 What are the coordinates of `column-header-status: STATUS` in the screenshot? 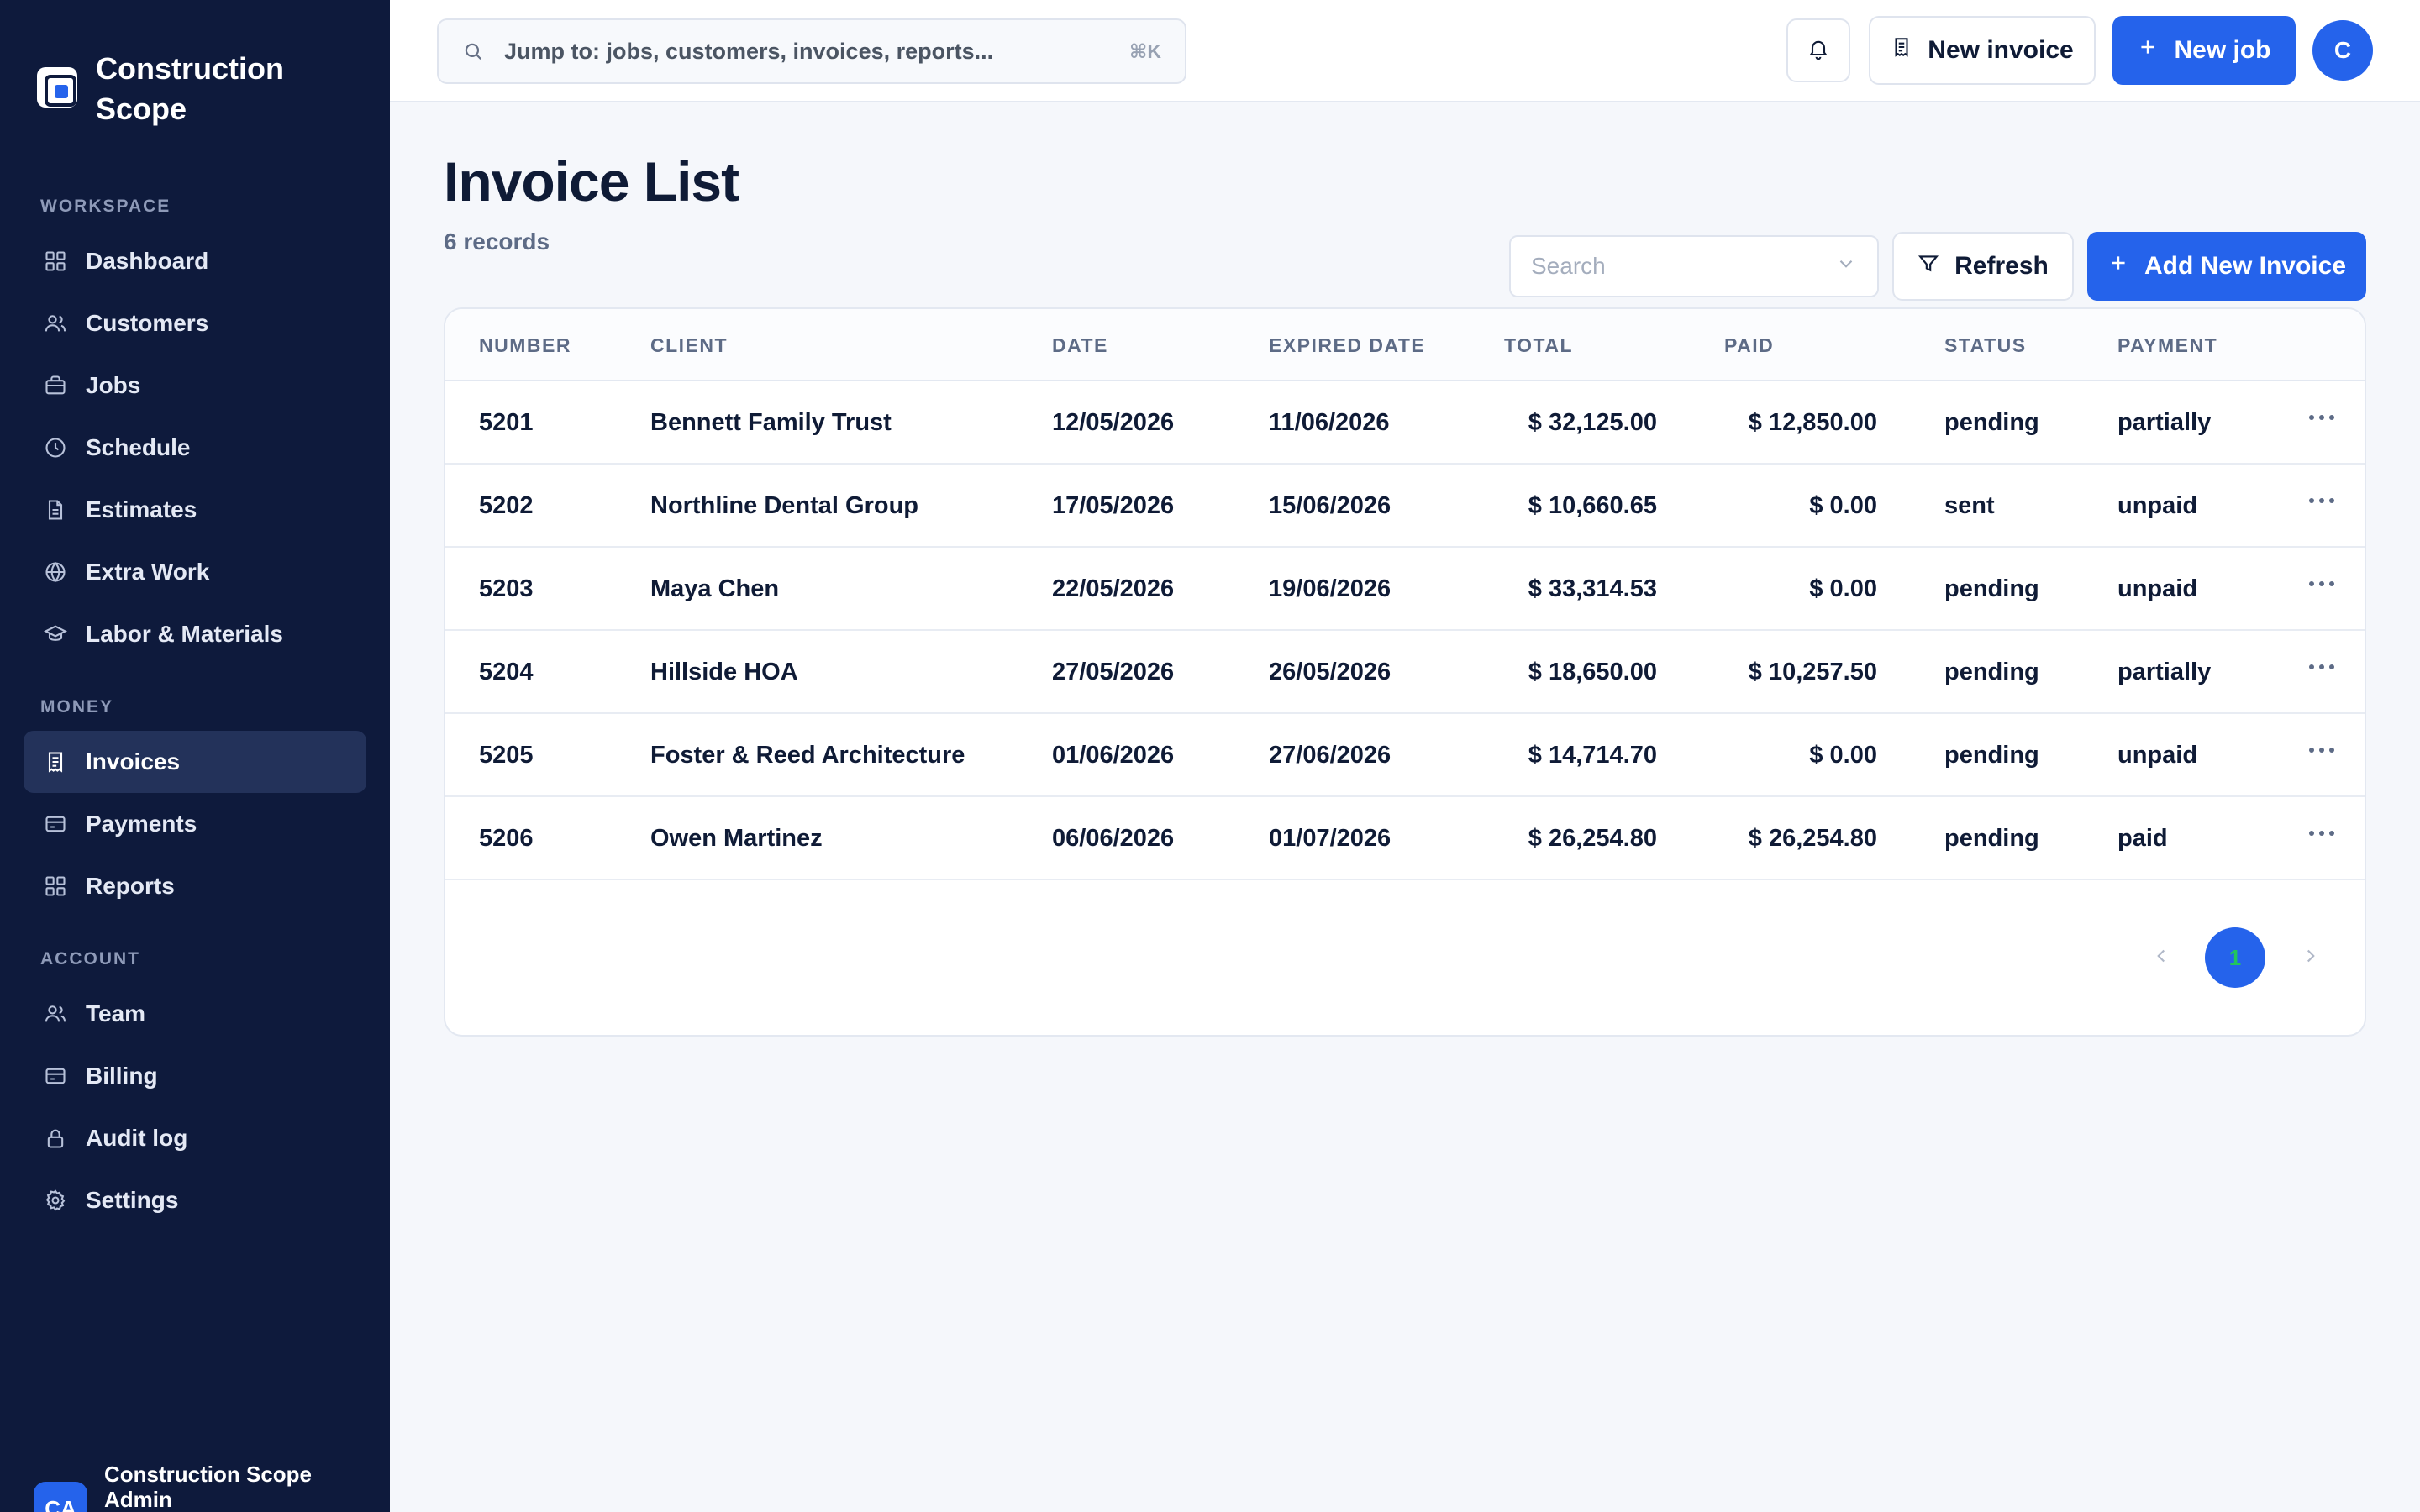 It's located at (1985, 345).